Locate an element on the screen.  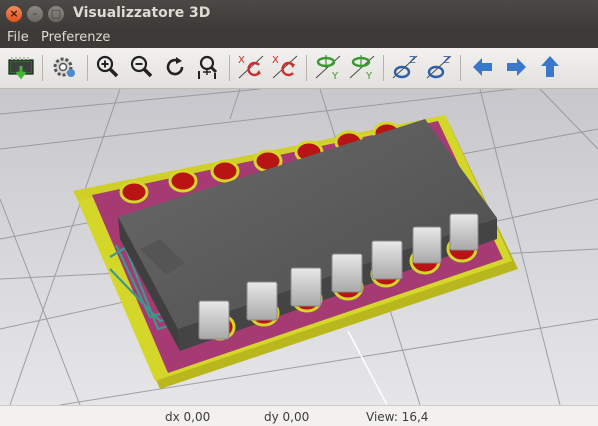
zoom-fit-button is located at coordinates (209, 67).